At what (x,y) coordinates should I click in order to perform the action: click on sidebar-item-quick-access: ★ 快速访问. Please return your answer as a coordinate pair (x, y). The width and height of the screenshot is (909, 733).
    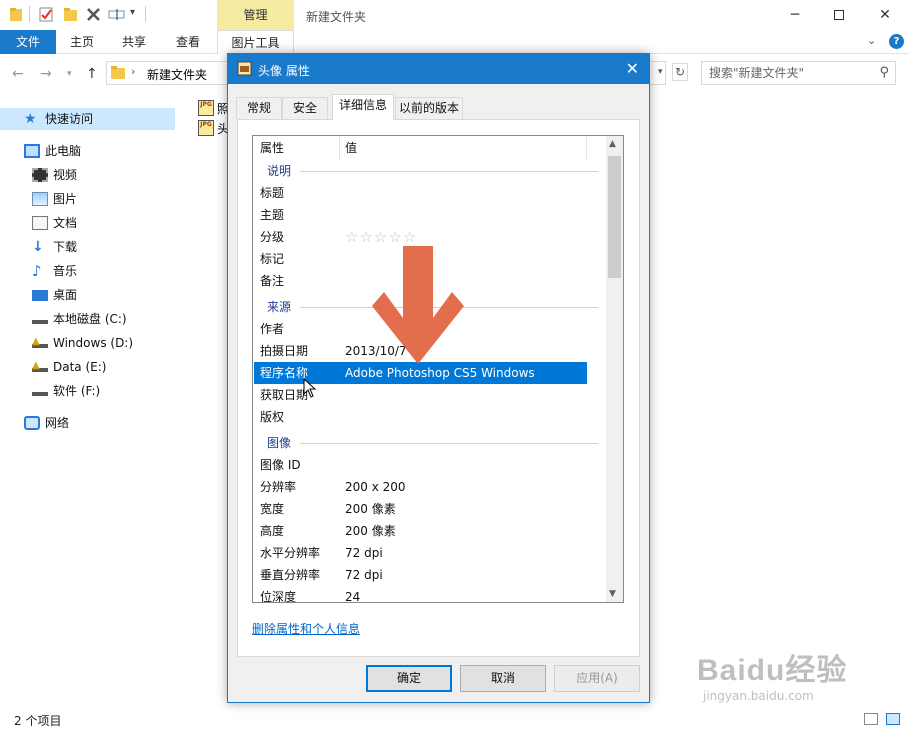
    Looking at the image, I should click on (87, 119).